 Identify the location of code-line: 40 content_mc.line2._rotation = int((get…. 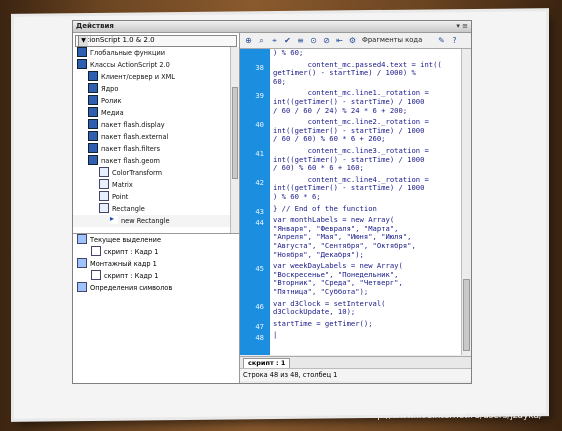
(351, 132).